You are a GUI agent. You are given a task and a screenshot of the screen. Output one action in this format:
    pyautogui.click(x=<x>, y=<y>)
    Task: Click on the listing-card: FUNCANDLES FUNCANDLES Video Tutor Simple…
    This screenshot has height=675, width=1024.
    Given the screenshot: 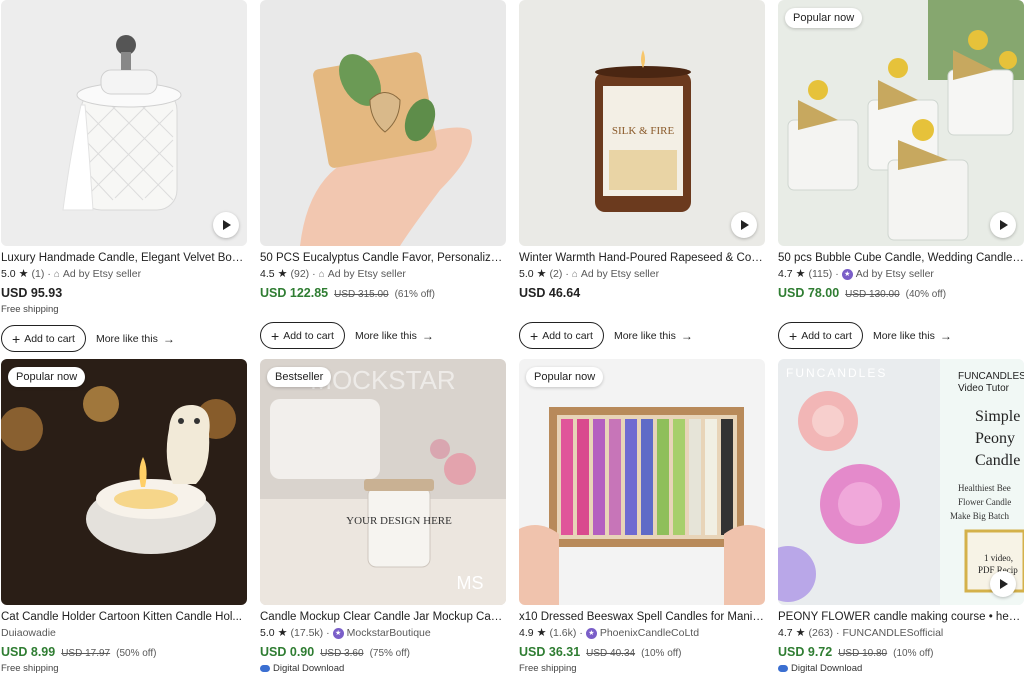 What is the action you would take?
    pyautogui.click(x=901, y=516)
    